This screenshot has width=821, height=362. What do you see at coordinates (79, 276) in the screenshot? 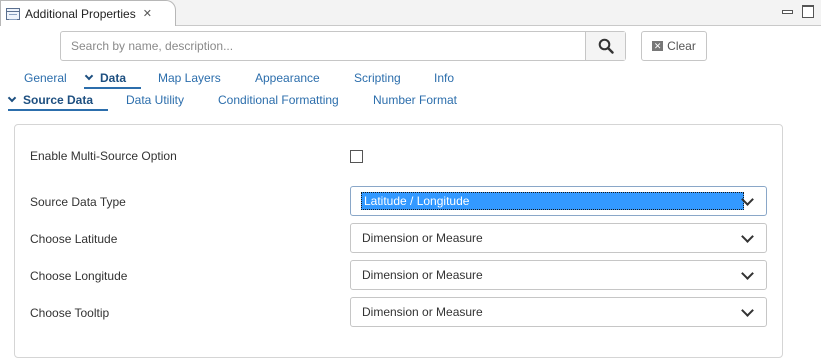
I see `longitude-label: Choose Longitude` at bounding box center [79, 276].